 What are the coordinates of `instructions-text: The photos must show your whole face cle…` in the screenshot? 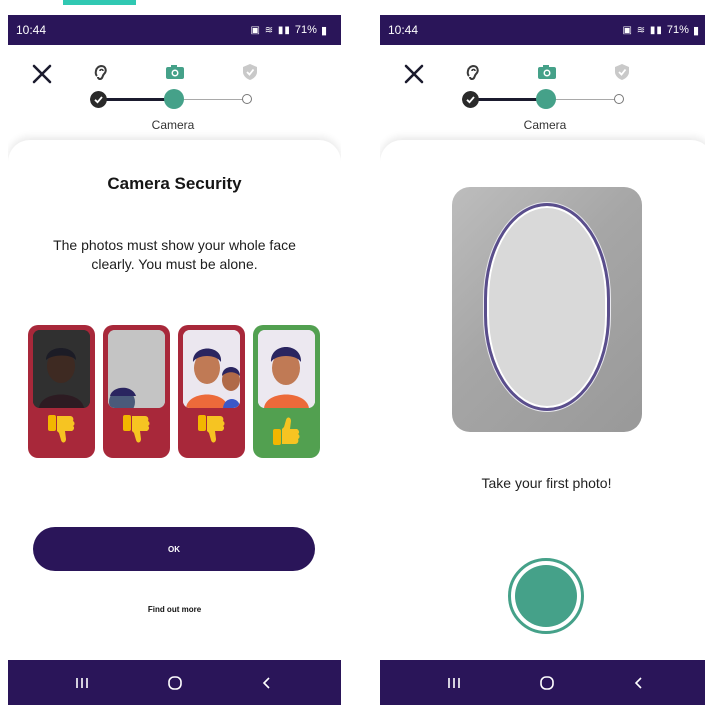 It's located at (174, 254).